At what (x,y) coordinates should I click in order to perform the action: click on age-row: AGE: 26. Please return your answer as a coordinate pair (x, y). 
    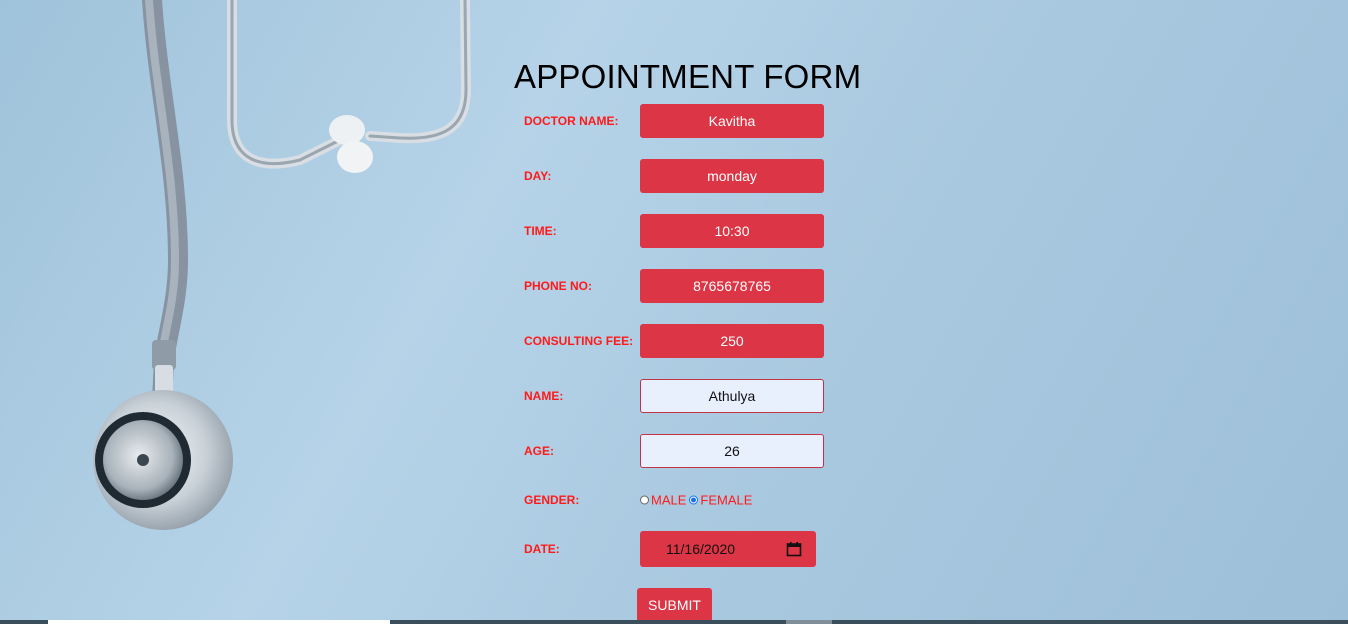
    Looking at the image, I should click on (679, 451).